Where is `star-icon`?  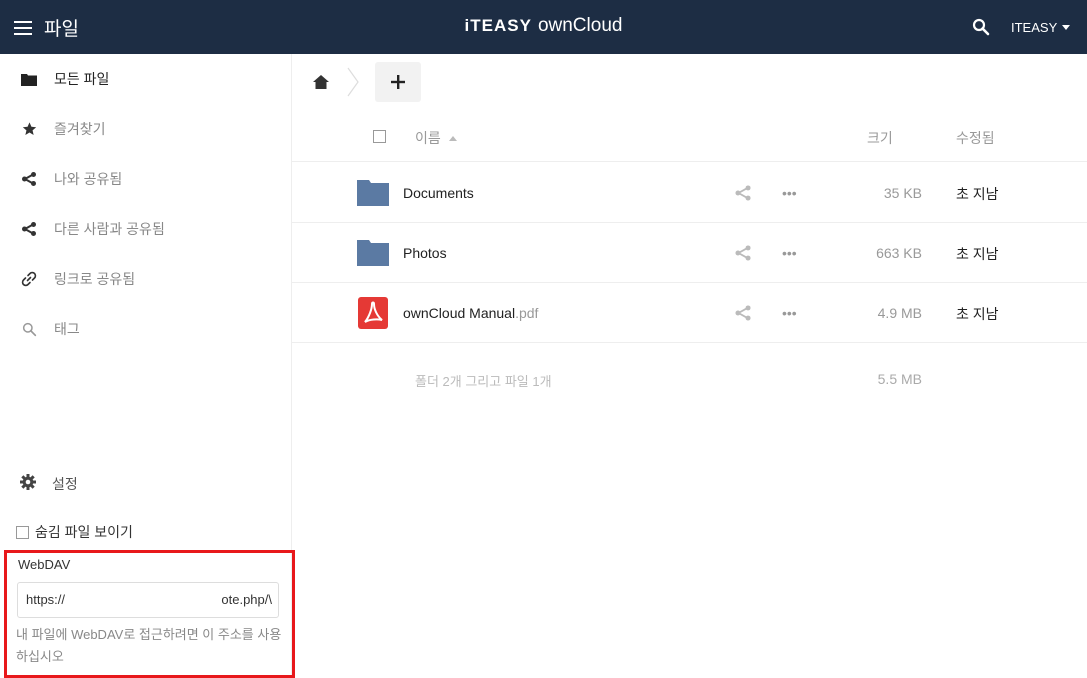 star-icon is located at coordinates (29, 129).